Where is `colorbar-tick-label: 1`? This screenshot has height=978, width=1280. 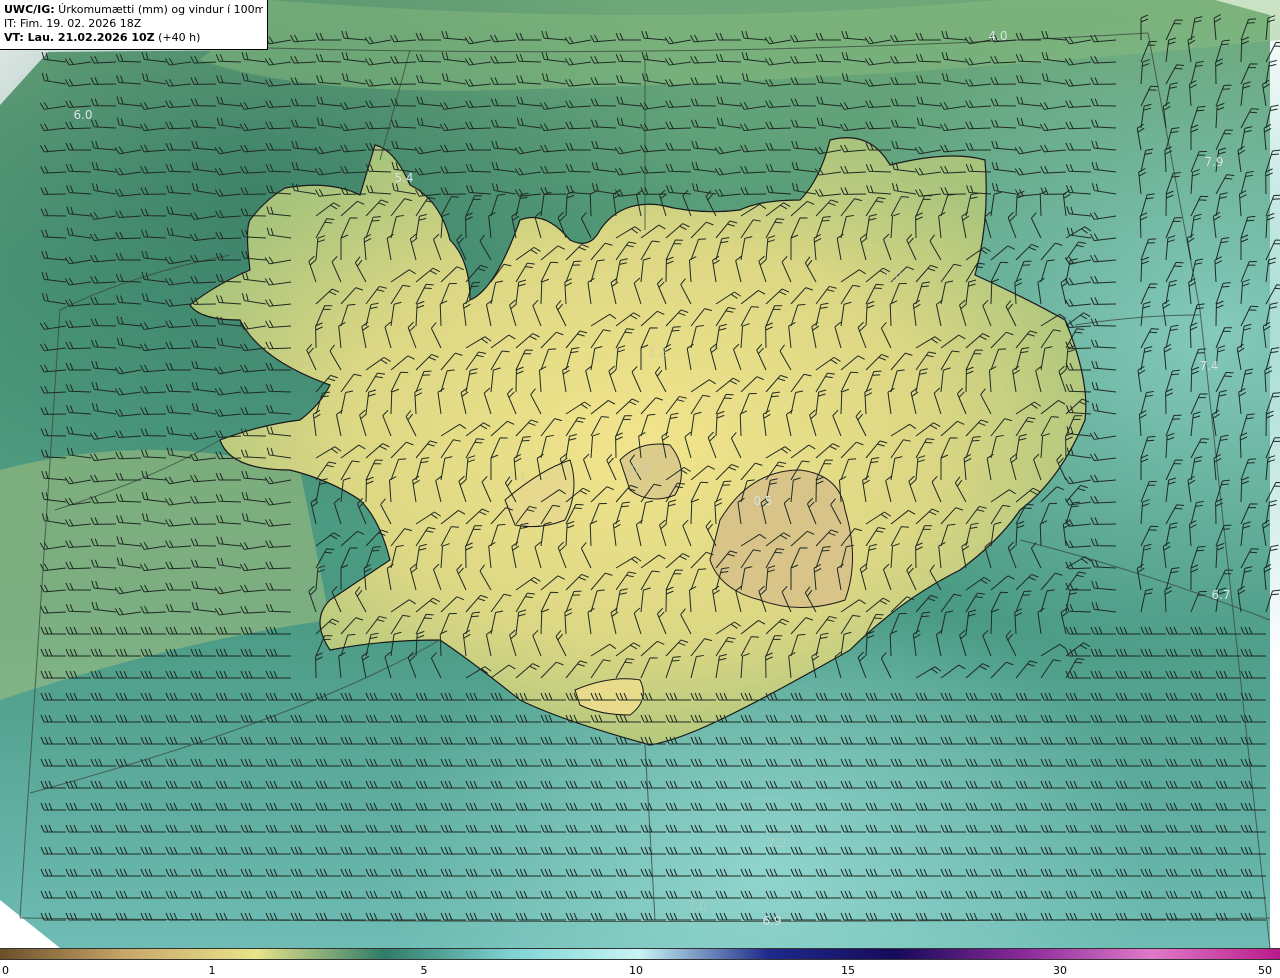
colorbar-tick-label: 1 is located at coordinates (212, 970).